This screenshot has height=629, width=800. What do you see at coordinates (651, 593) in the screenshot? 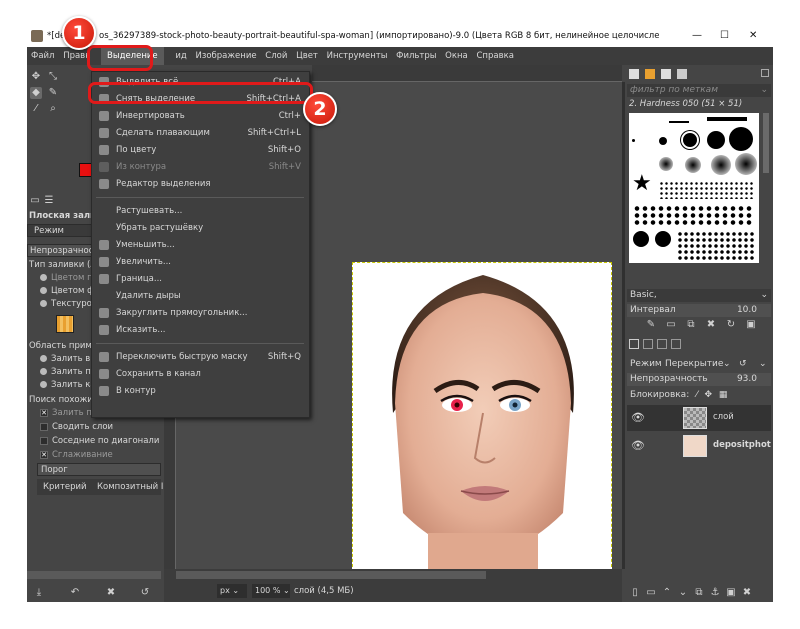
I see `new-layer-group-icon: ▭` at bounding box center [651, 593].